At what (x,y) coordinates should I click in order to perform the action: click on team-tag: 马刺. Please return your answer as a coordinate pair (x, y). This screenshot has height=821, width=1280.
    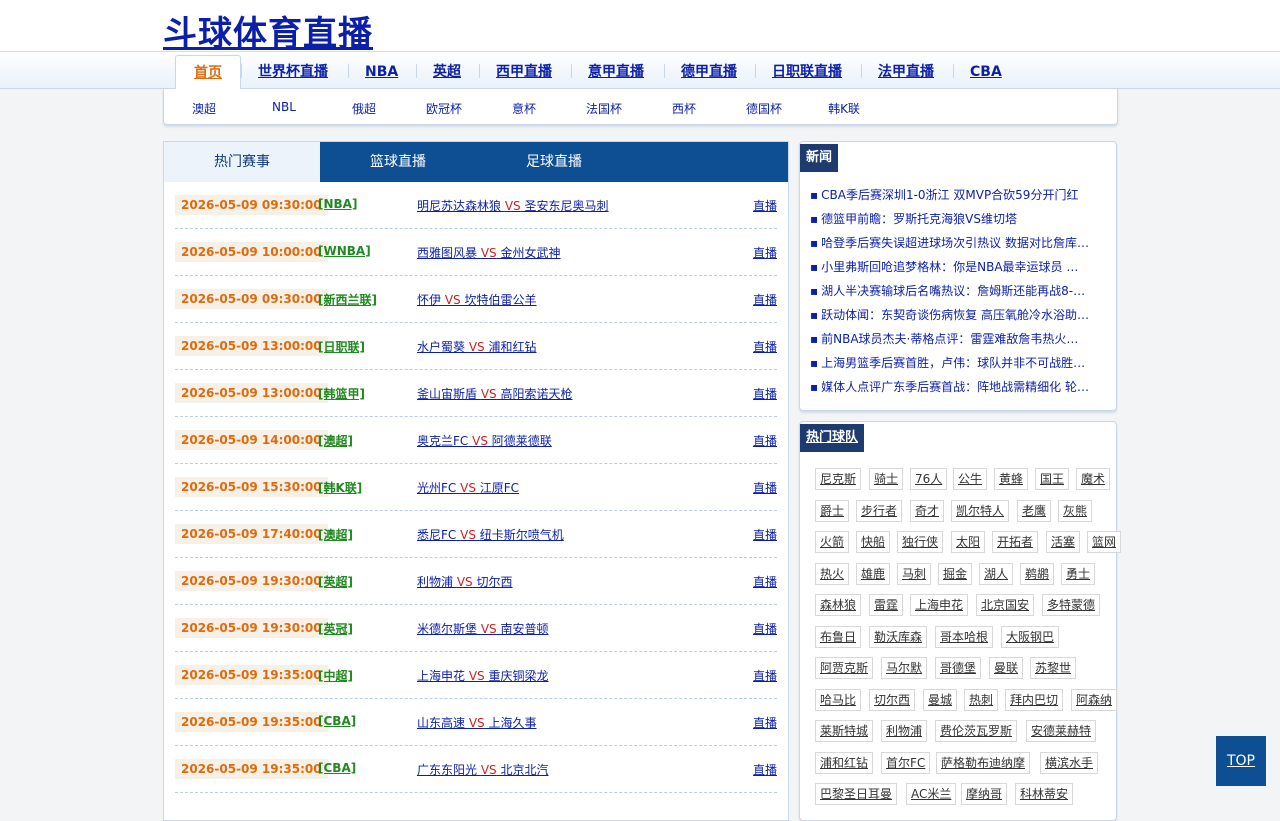
    Looking at the image, I should click on (914, 573).